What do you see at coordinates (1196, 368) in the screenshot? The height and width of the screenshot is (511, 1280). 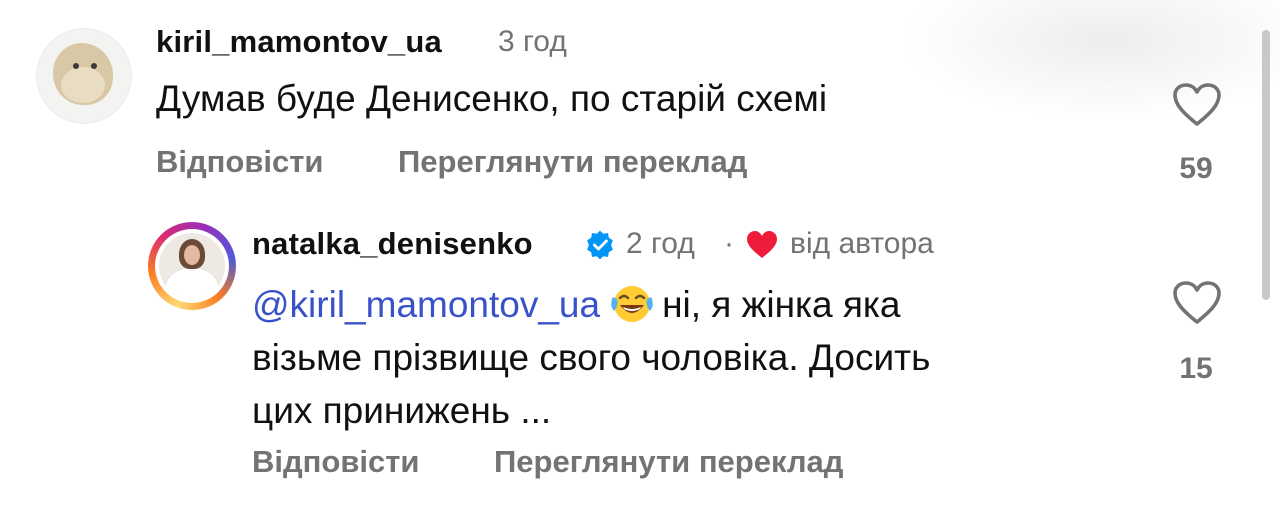 I see `like-count: 15` at bounding box center [1196, 368].